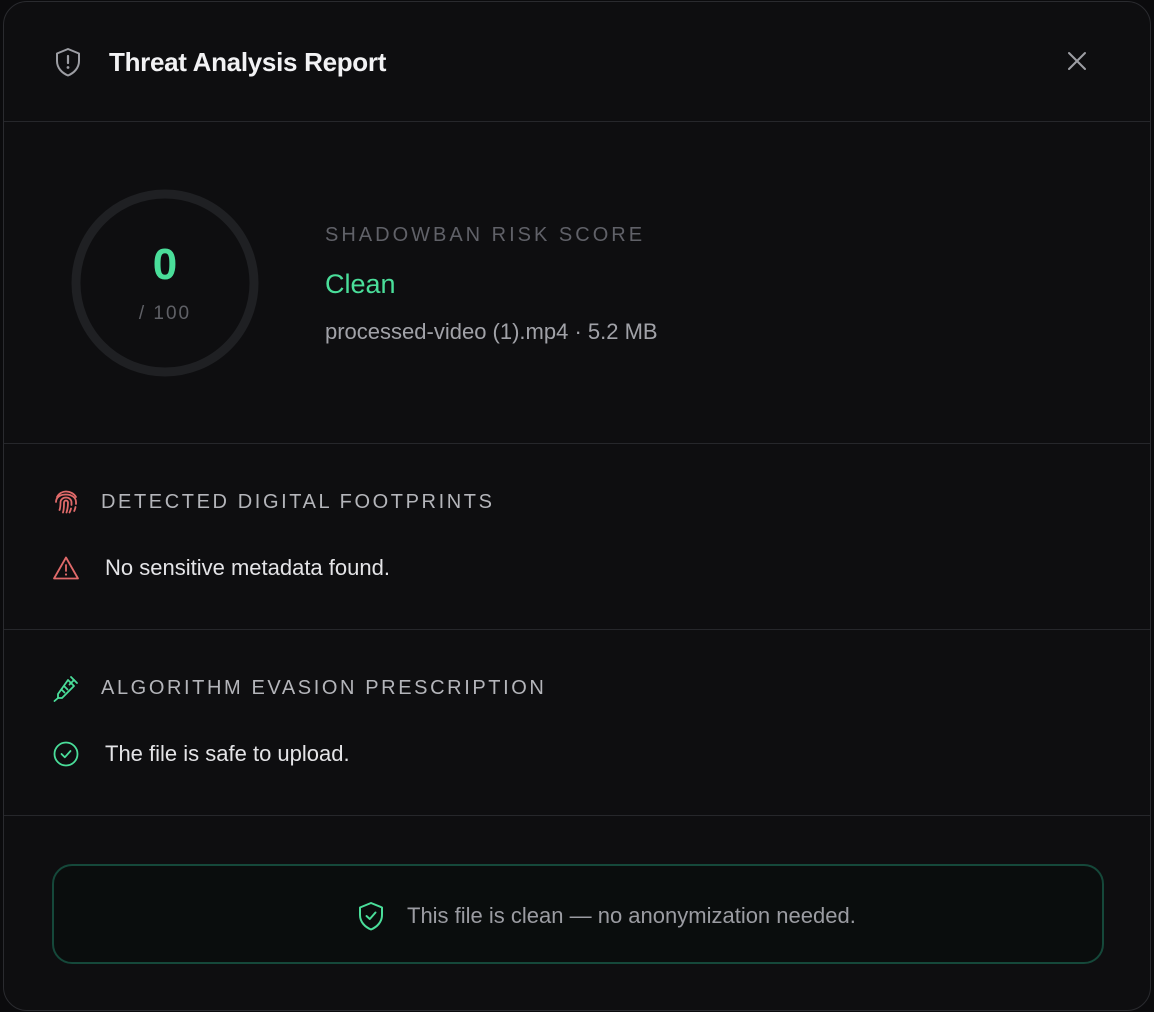 This screenshot has height=1012, width=1154. What do you see at coordinates (66, 754) in the screenshot?
I see `check-circle-icon` at bounding box center [66, 754].